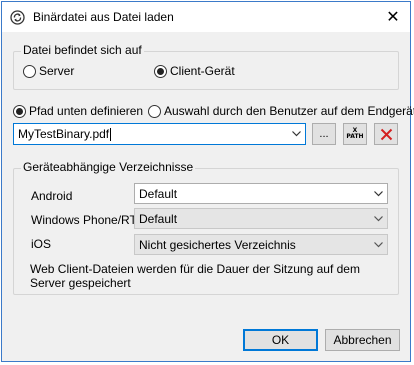 This screenshot has width=414, height=365. What do you see at coordinates (86, 111) in the screenshot?
I see `radio-define-path-label: Pfad unten definieren` at bounding box center [86, 111].